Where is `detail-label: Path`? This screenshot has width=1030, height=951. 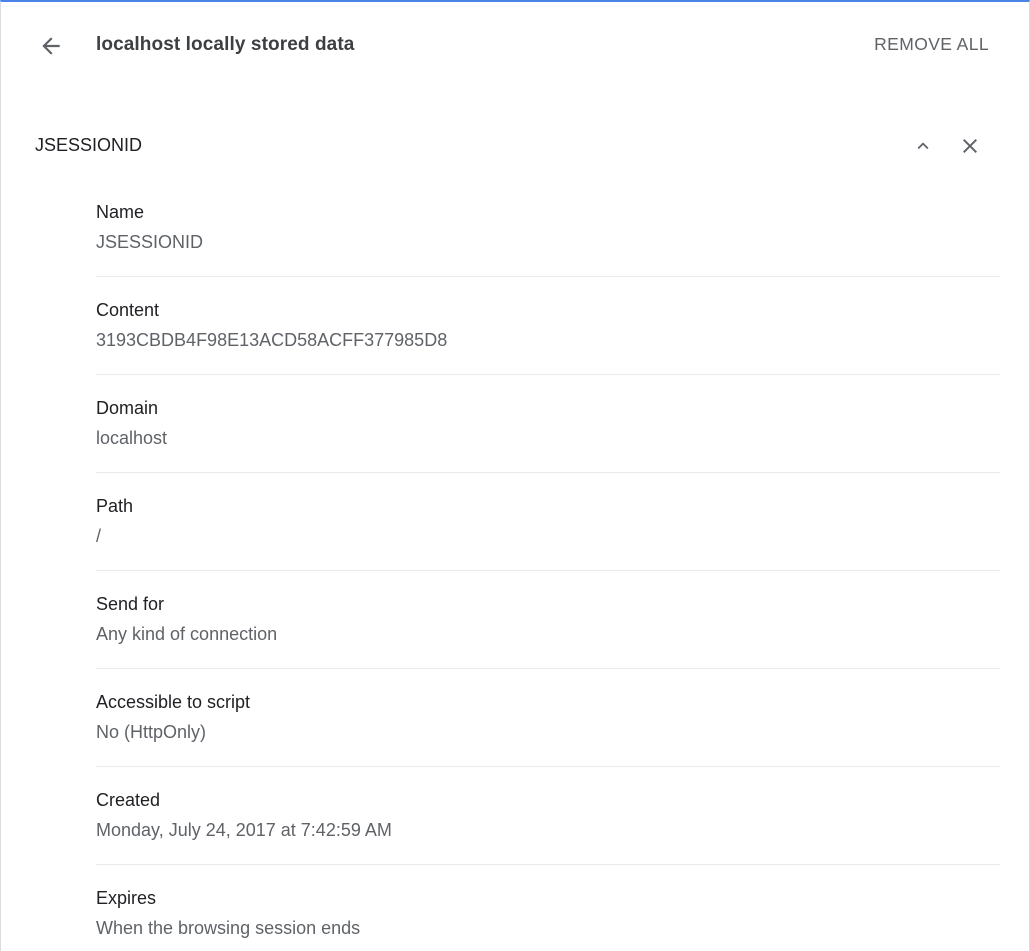
detail-label: Path is located at coordinates (115, 506).